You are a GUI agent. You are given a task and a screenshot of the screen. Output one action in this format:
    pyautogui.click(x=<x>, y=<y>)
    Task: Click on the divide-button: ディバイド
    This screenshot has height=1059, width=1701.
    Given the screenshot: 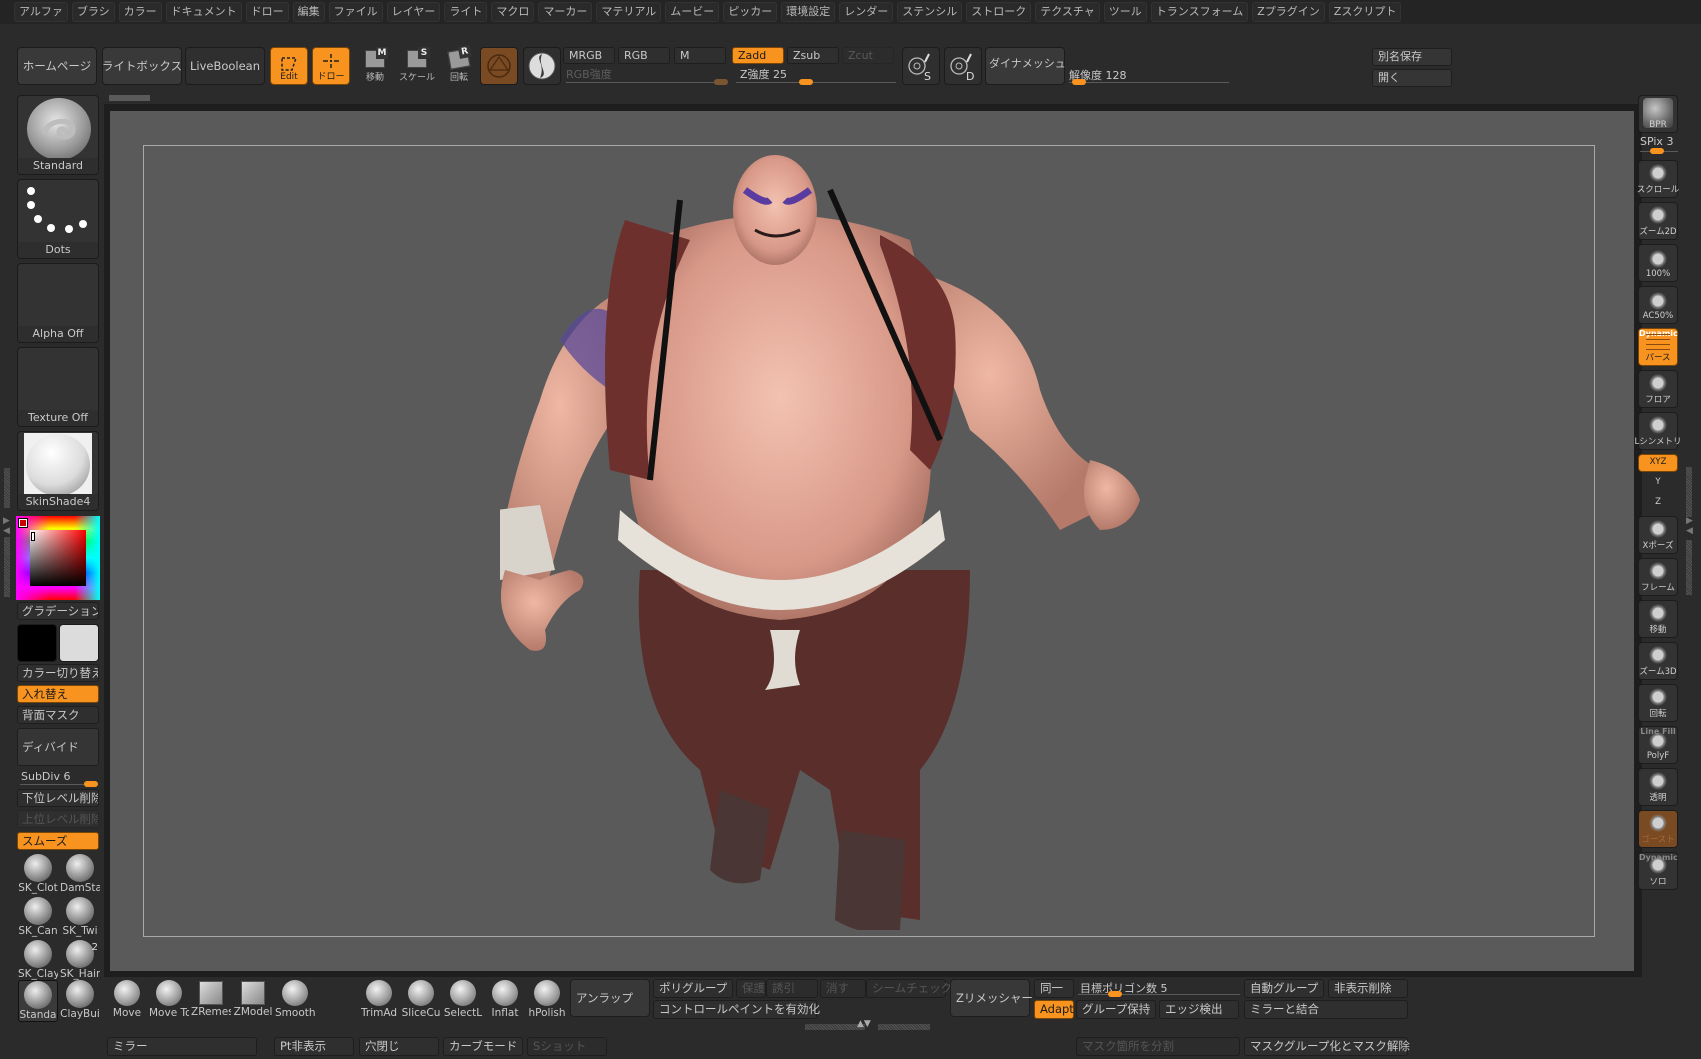 What is the action you would take?
    pyautogui.click(x=58, y=747)
    